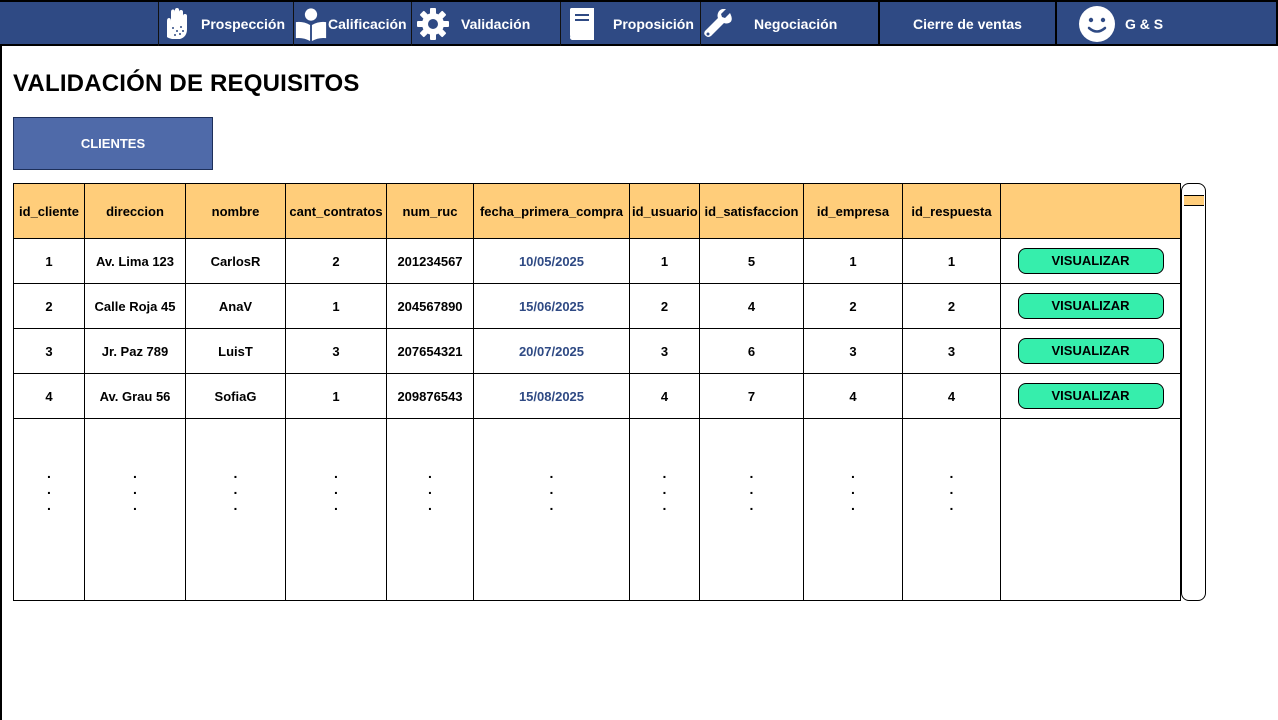 Image resolution: width=1278 pixels, height=720 pixels. Describe the element at coordinates (235, 261) in the screenshot. I see `cell-nombre: CarlosR` at that location.